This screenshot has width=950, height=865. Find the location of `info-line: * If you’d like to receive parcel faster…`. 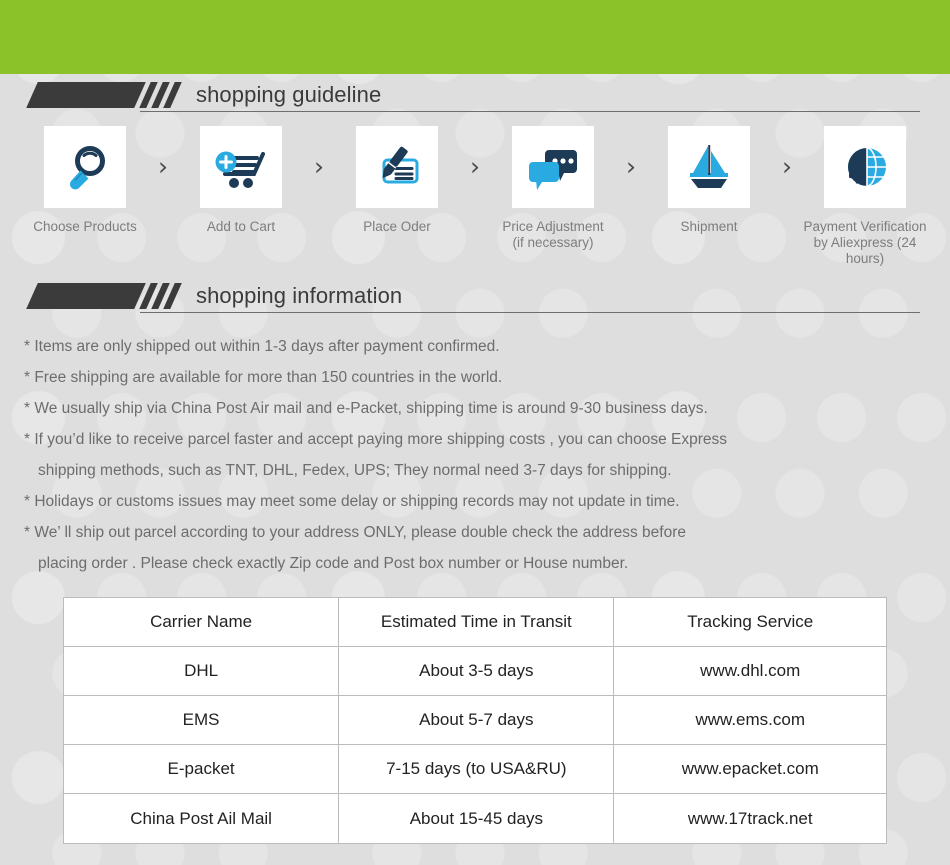

info-line: * If you’d like to receive parcel faster… is located at coordinates (376, 439).